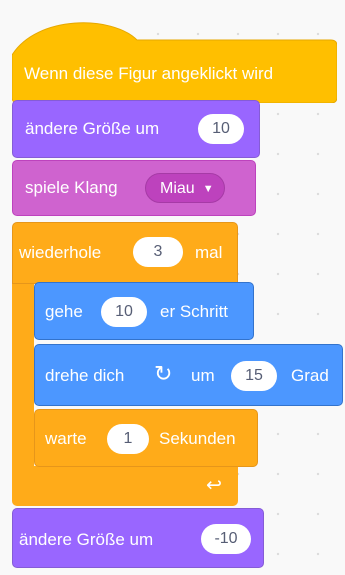 This screenshot has width=345, height=575. Describe the element at coordinates (197, 438) in the screenshot. I see `wait-suffix: Sekunden` at that location.